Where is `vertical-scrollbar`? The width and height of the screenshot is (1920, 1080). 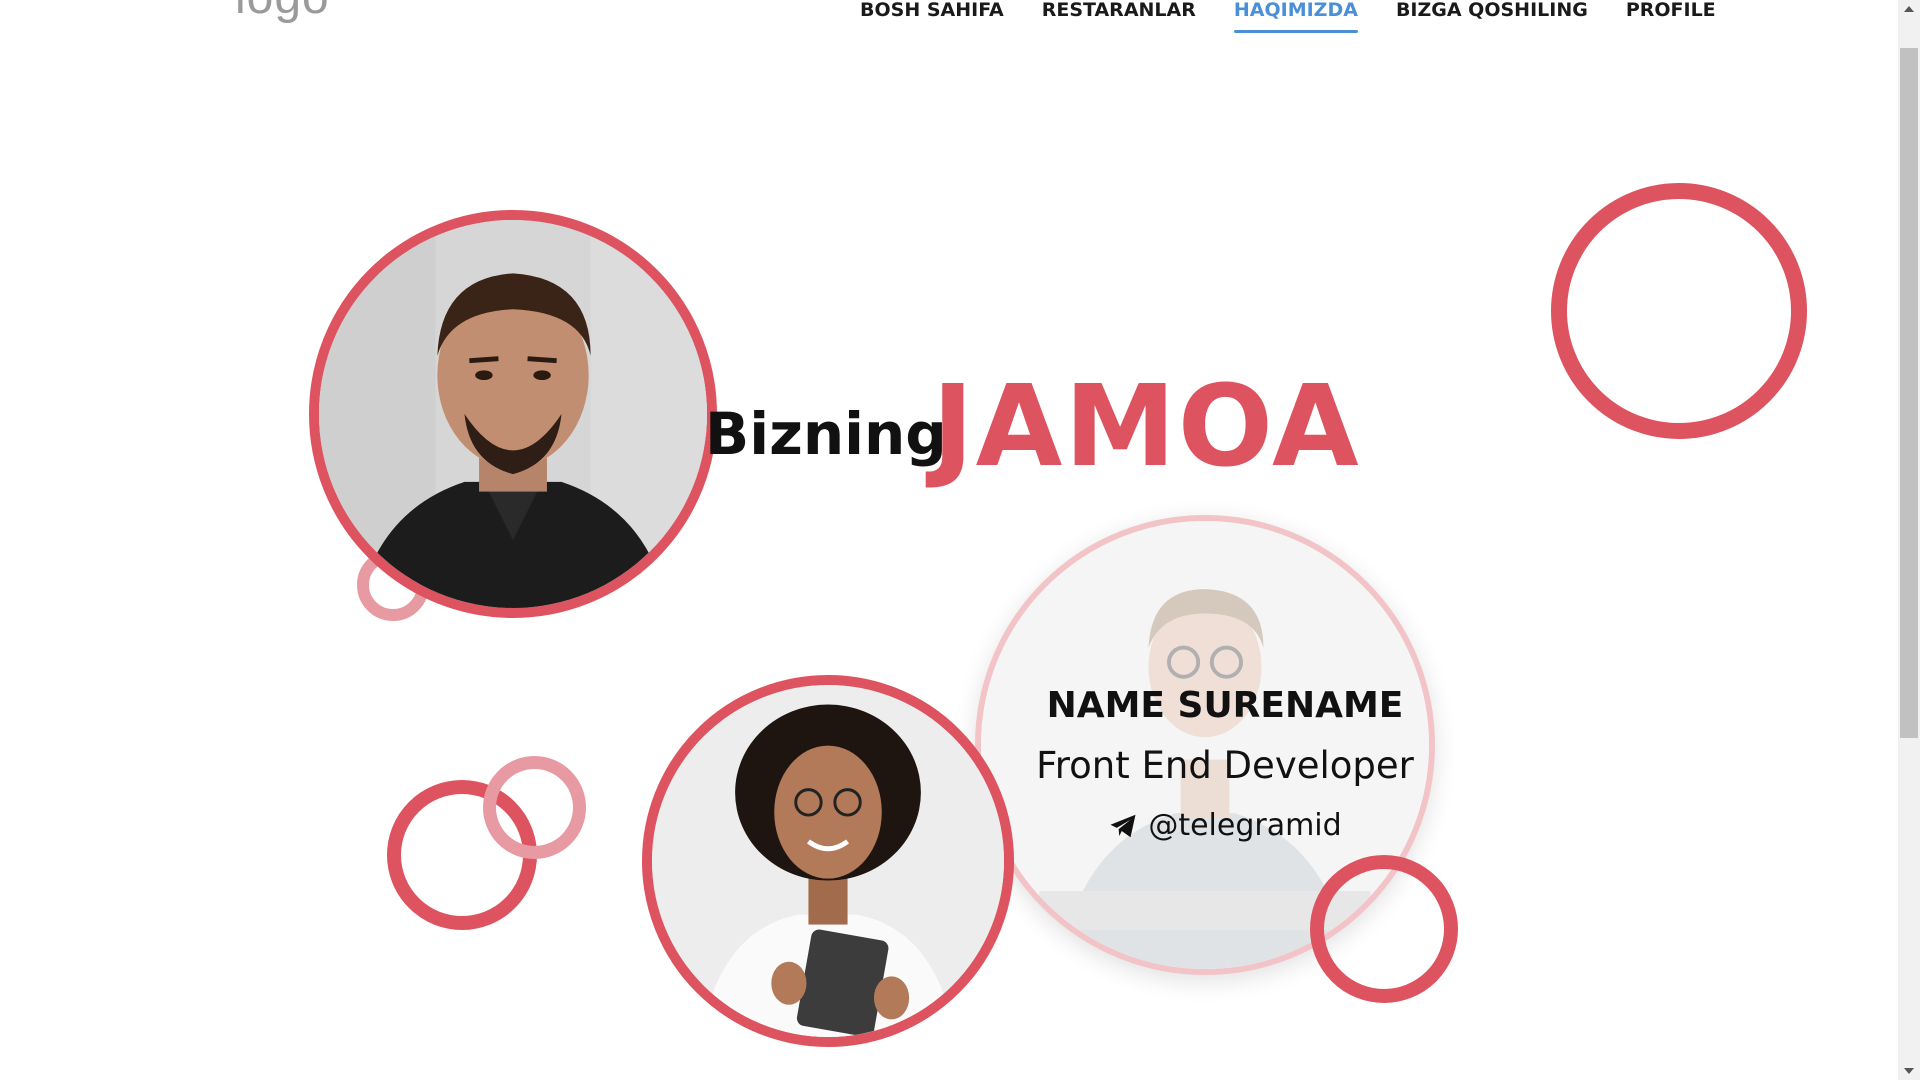
vertical-scrollbar is located at coordinates (1909, 540).